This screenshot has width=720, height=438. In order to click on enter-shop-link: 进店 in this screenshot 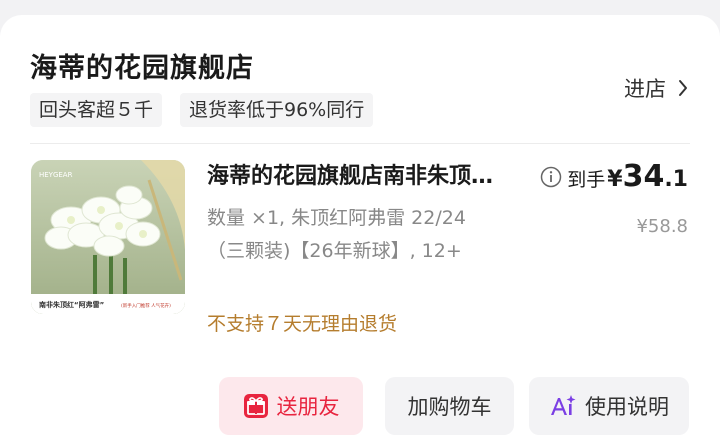, I will do `click(656, 88)`.